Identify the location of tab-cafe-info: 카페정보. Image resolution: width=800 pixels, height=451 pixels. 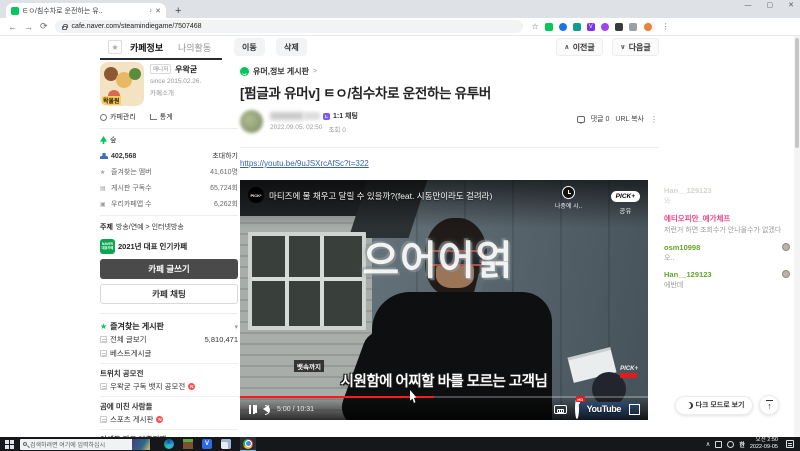
(146, 47).